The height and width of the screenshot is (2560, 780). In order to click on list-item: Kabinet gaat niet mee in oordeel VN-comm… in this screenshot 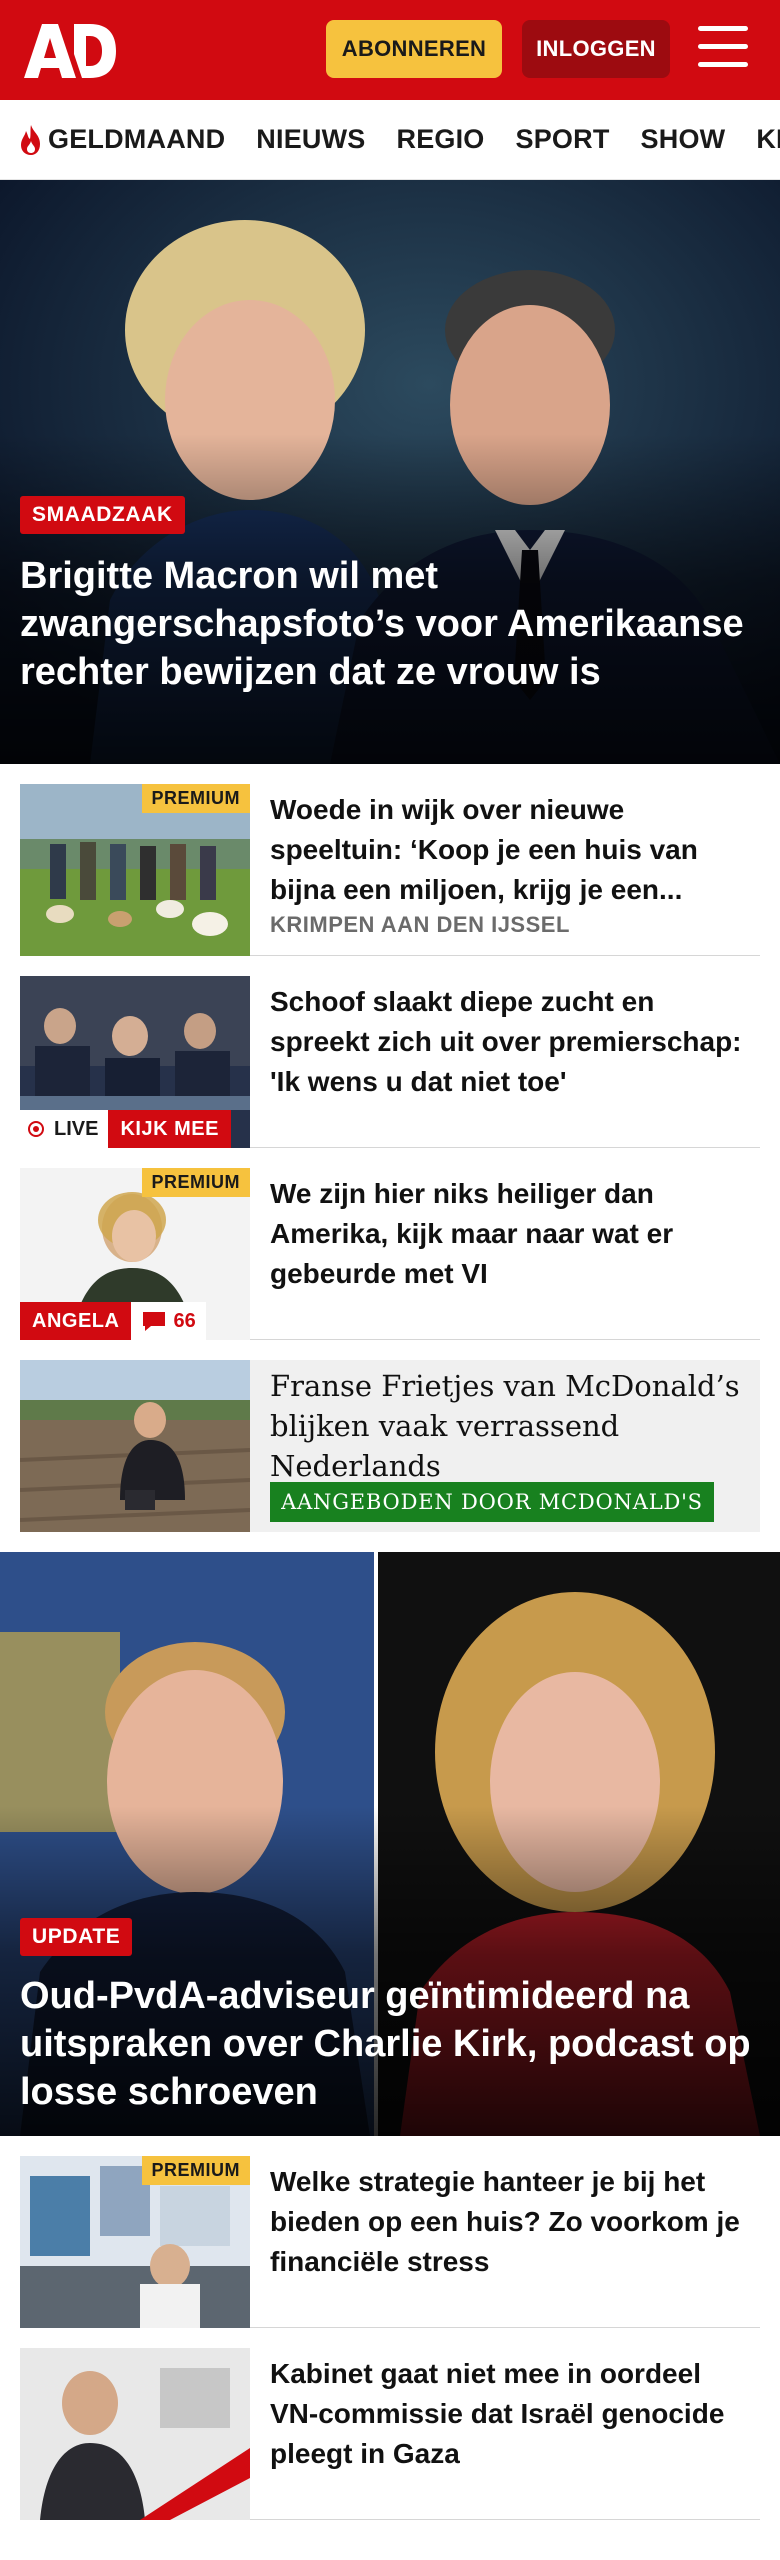, I will do `click(390, 2434)`.